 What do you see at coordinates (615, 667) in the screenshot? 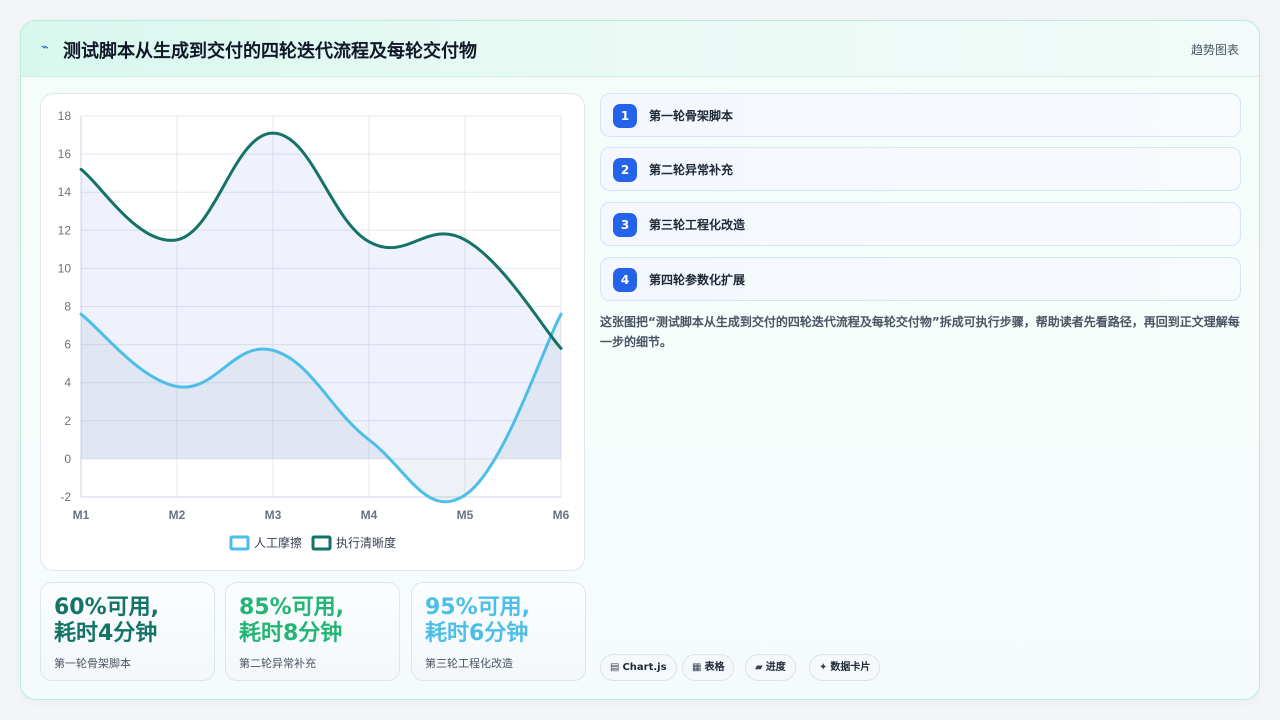
I see `chart-icon: ▤` at bounding box center [615, 667].